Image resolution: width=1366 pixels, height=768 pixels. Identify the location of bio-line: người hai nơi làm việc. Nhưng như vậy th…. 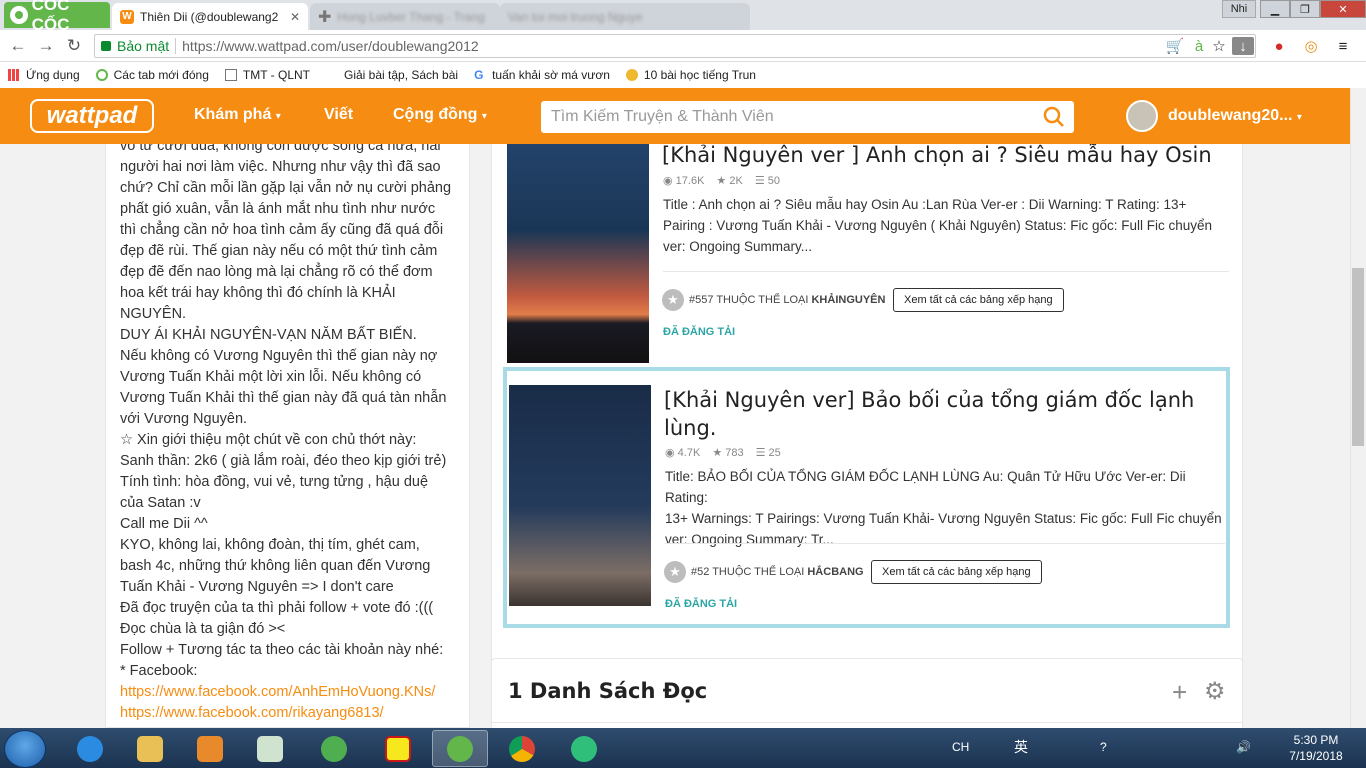
(280, 167).